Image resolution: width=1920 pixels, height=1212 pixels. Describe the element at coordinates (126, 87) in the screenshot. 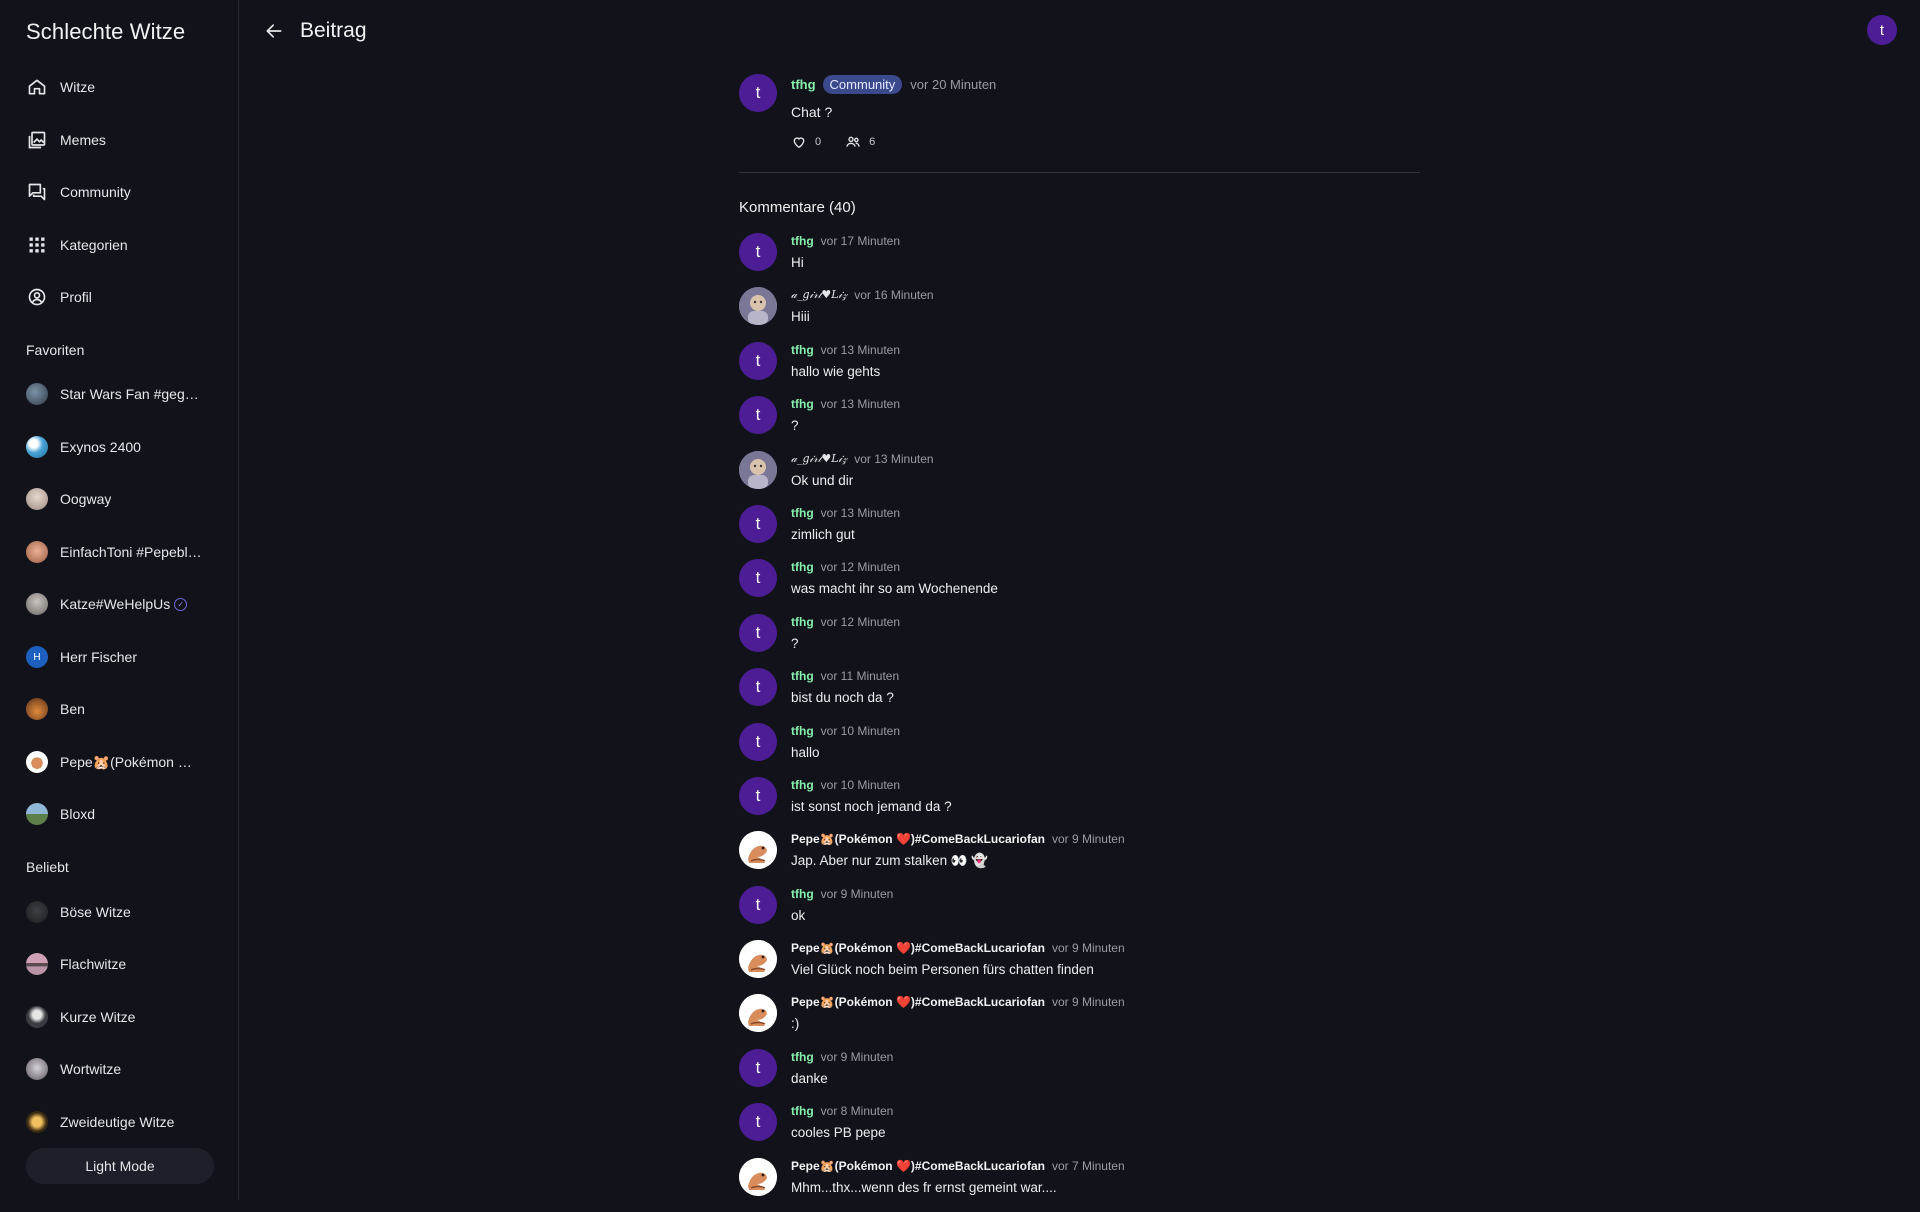

I see `nav-item-witze: Witze` at that location.